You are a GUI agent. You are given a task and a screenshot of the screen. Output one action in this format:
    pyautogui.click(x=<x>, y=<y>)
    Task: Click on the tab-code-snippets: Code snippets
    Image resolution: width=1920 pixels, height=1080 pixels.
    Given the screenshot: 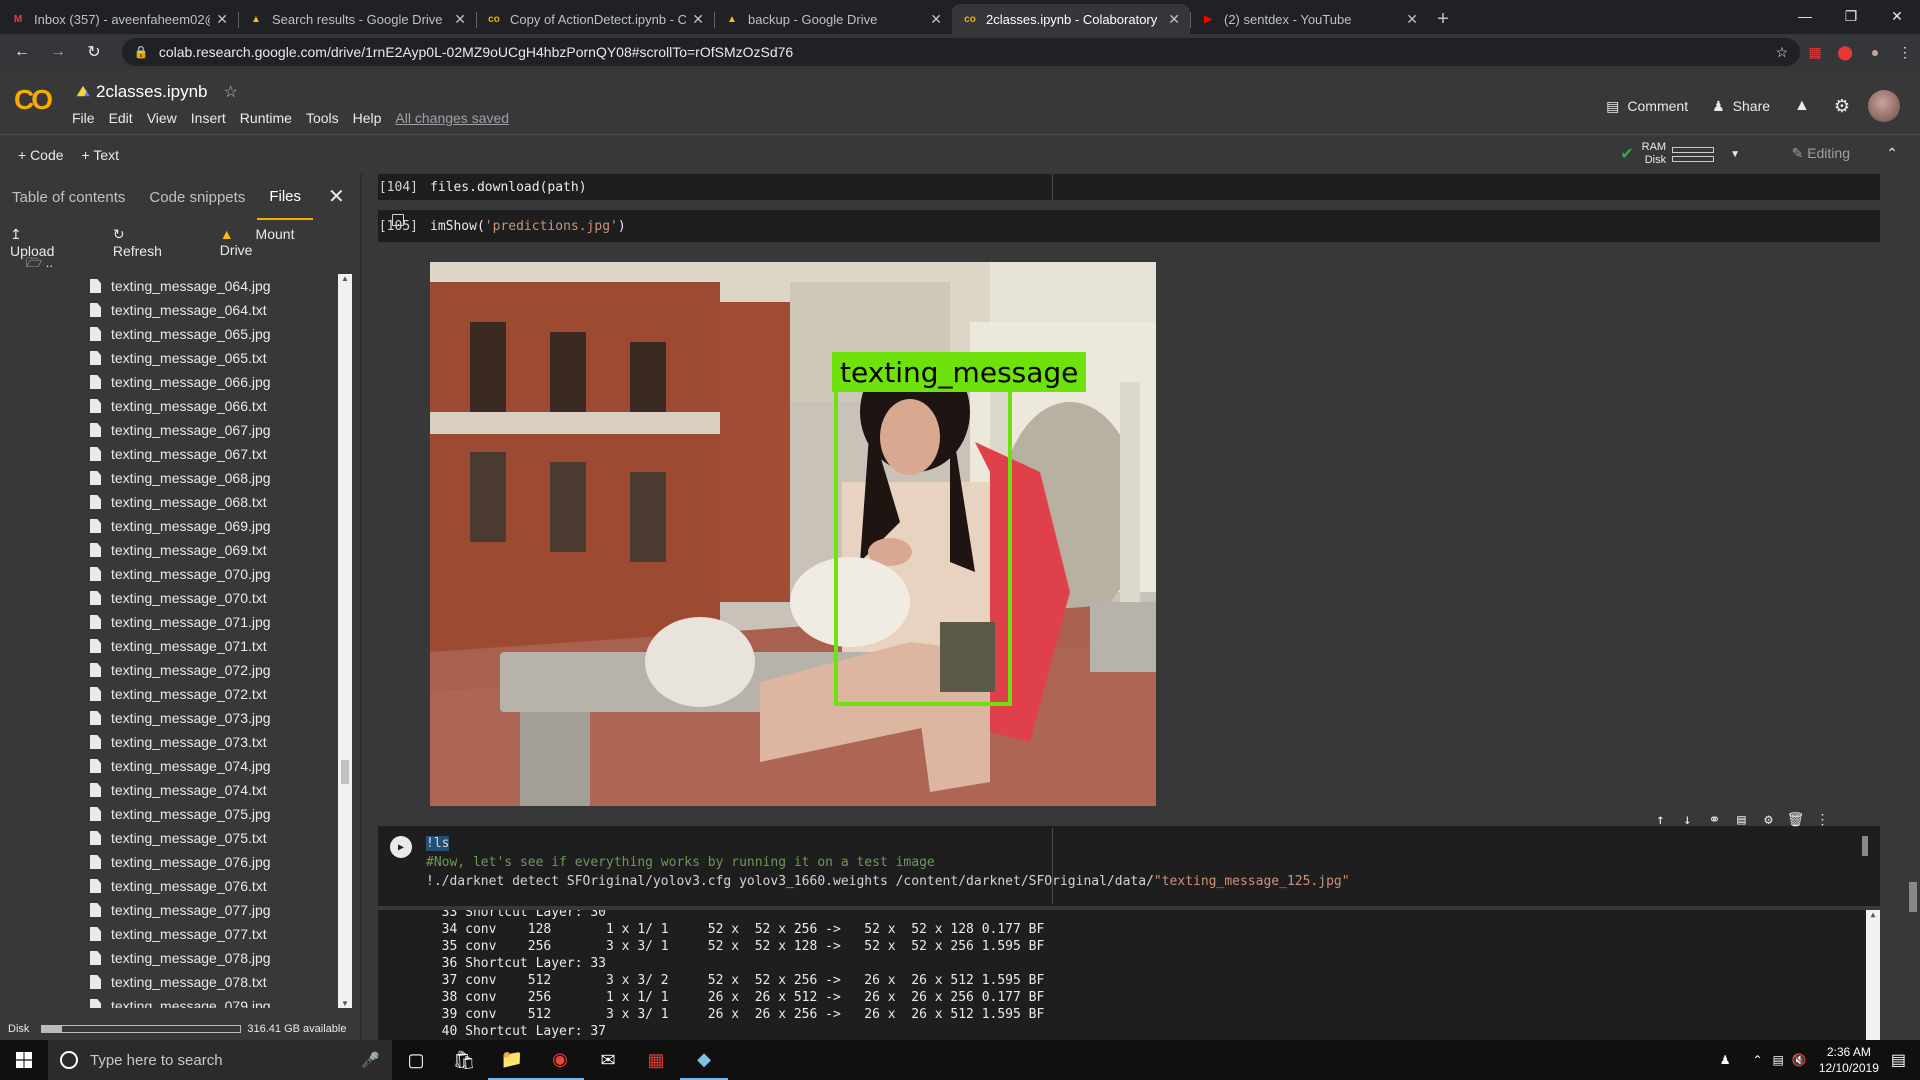 What is the action you would take?
    pyautogui.click(x=197, y=197)
    